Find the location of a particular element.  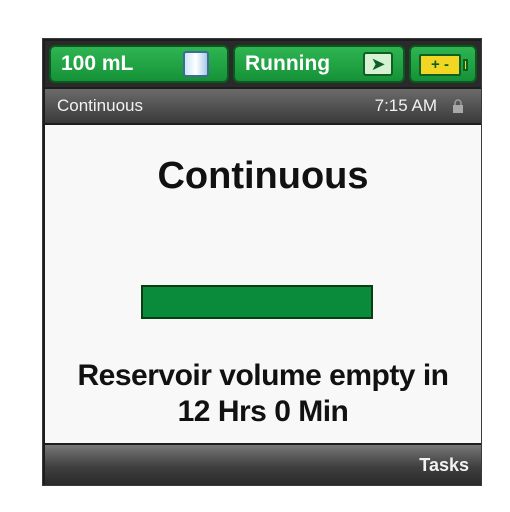

battery-tip is located at coordinates (465, 65).